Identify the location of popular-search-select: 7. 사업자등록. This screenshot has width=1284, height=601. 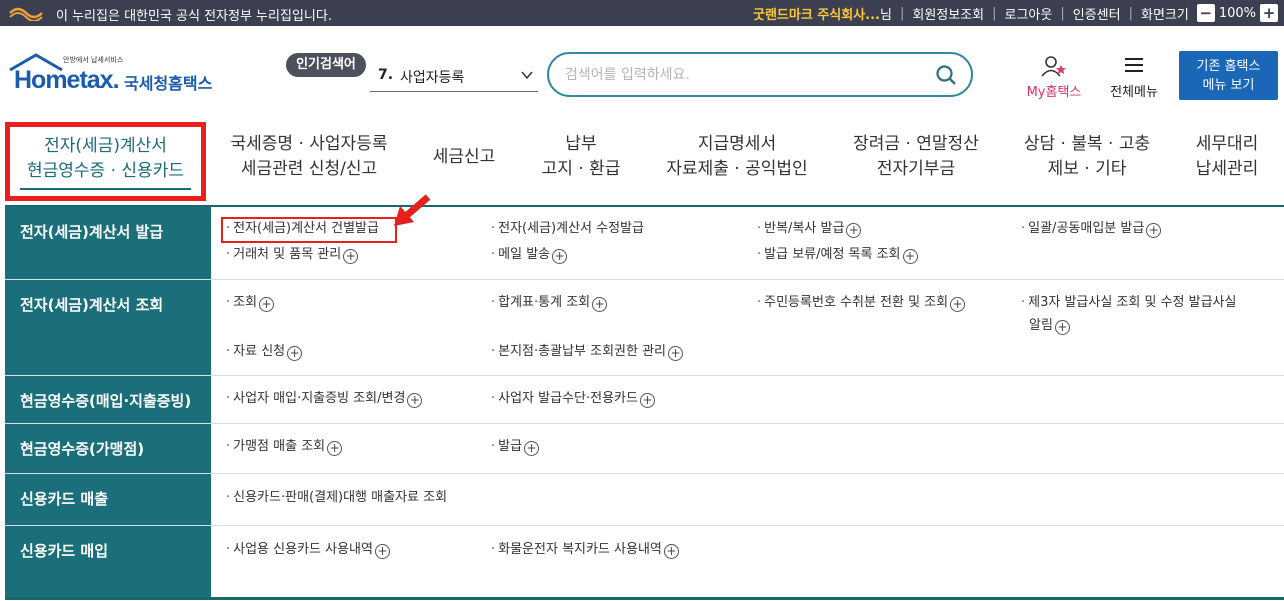
(454, 76).